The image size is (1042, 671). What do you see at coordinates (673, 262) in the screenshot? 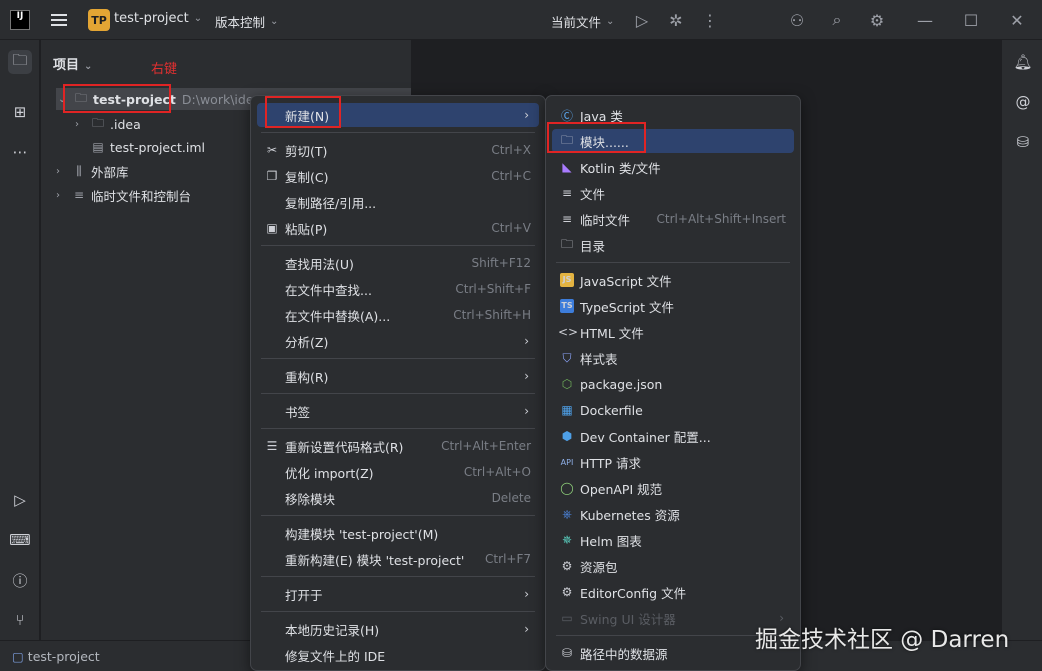
I see `separator` at bounding box center [673, 262].